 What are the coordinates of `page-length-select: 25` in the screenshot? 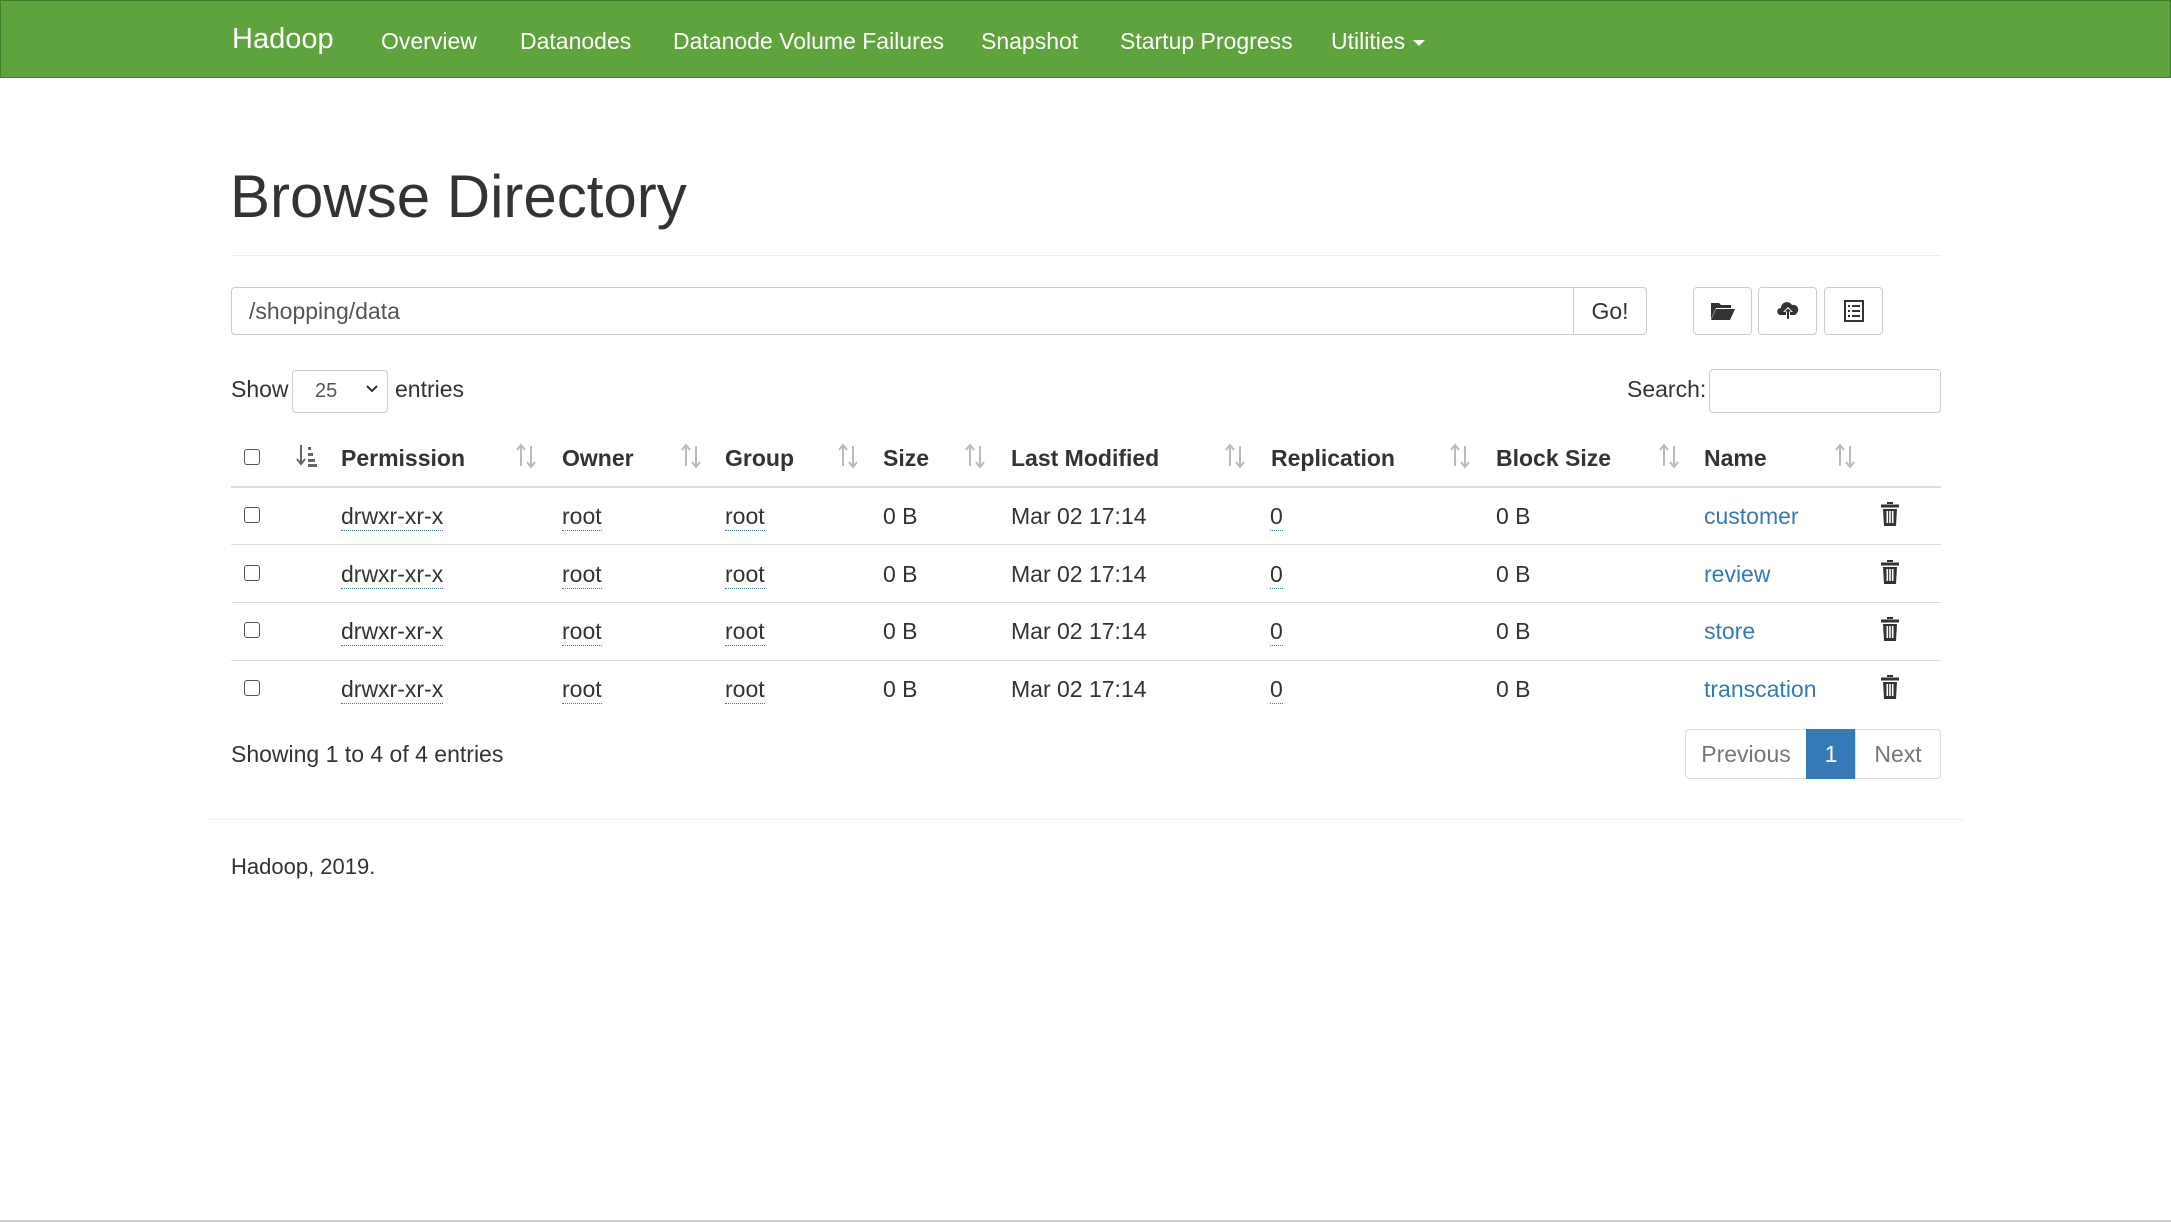 It's located at (340, 391).